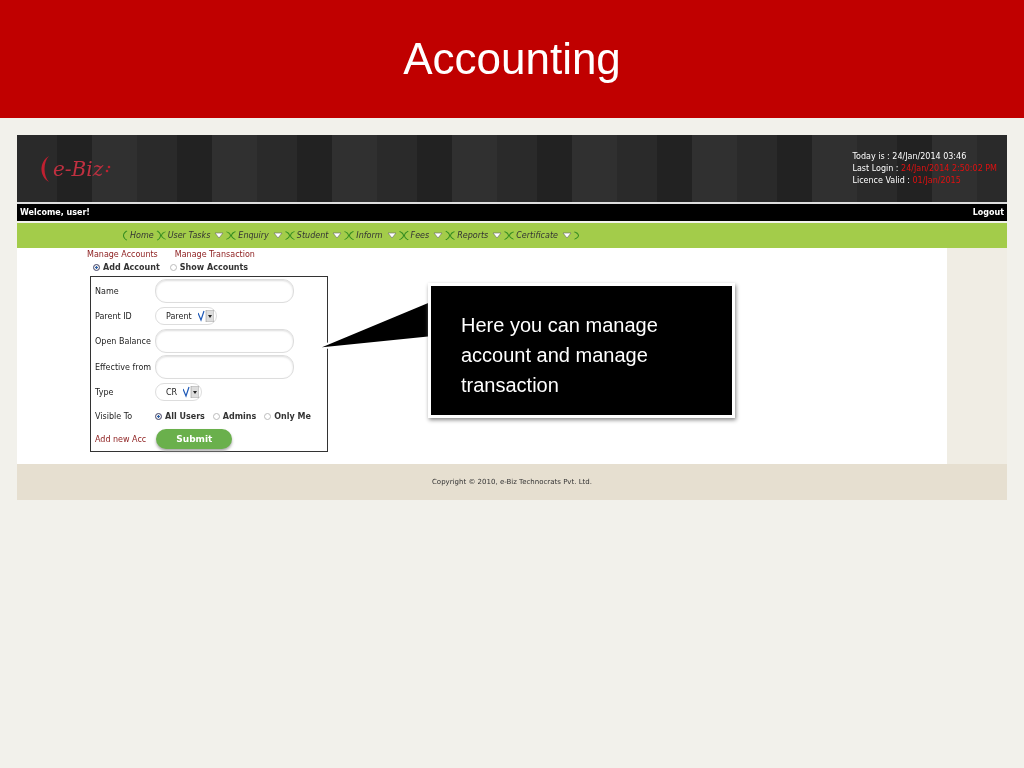 This screenshot has width=1024, height=768. Describe the element at coordinates (78, 168) in the screenshot. I see `logo: e-Biz` at that location.